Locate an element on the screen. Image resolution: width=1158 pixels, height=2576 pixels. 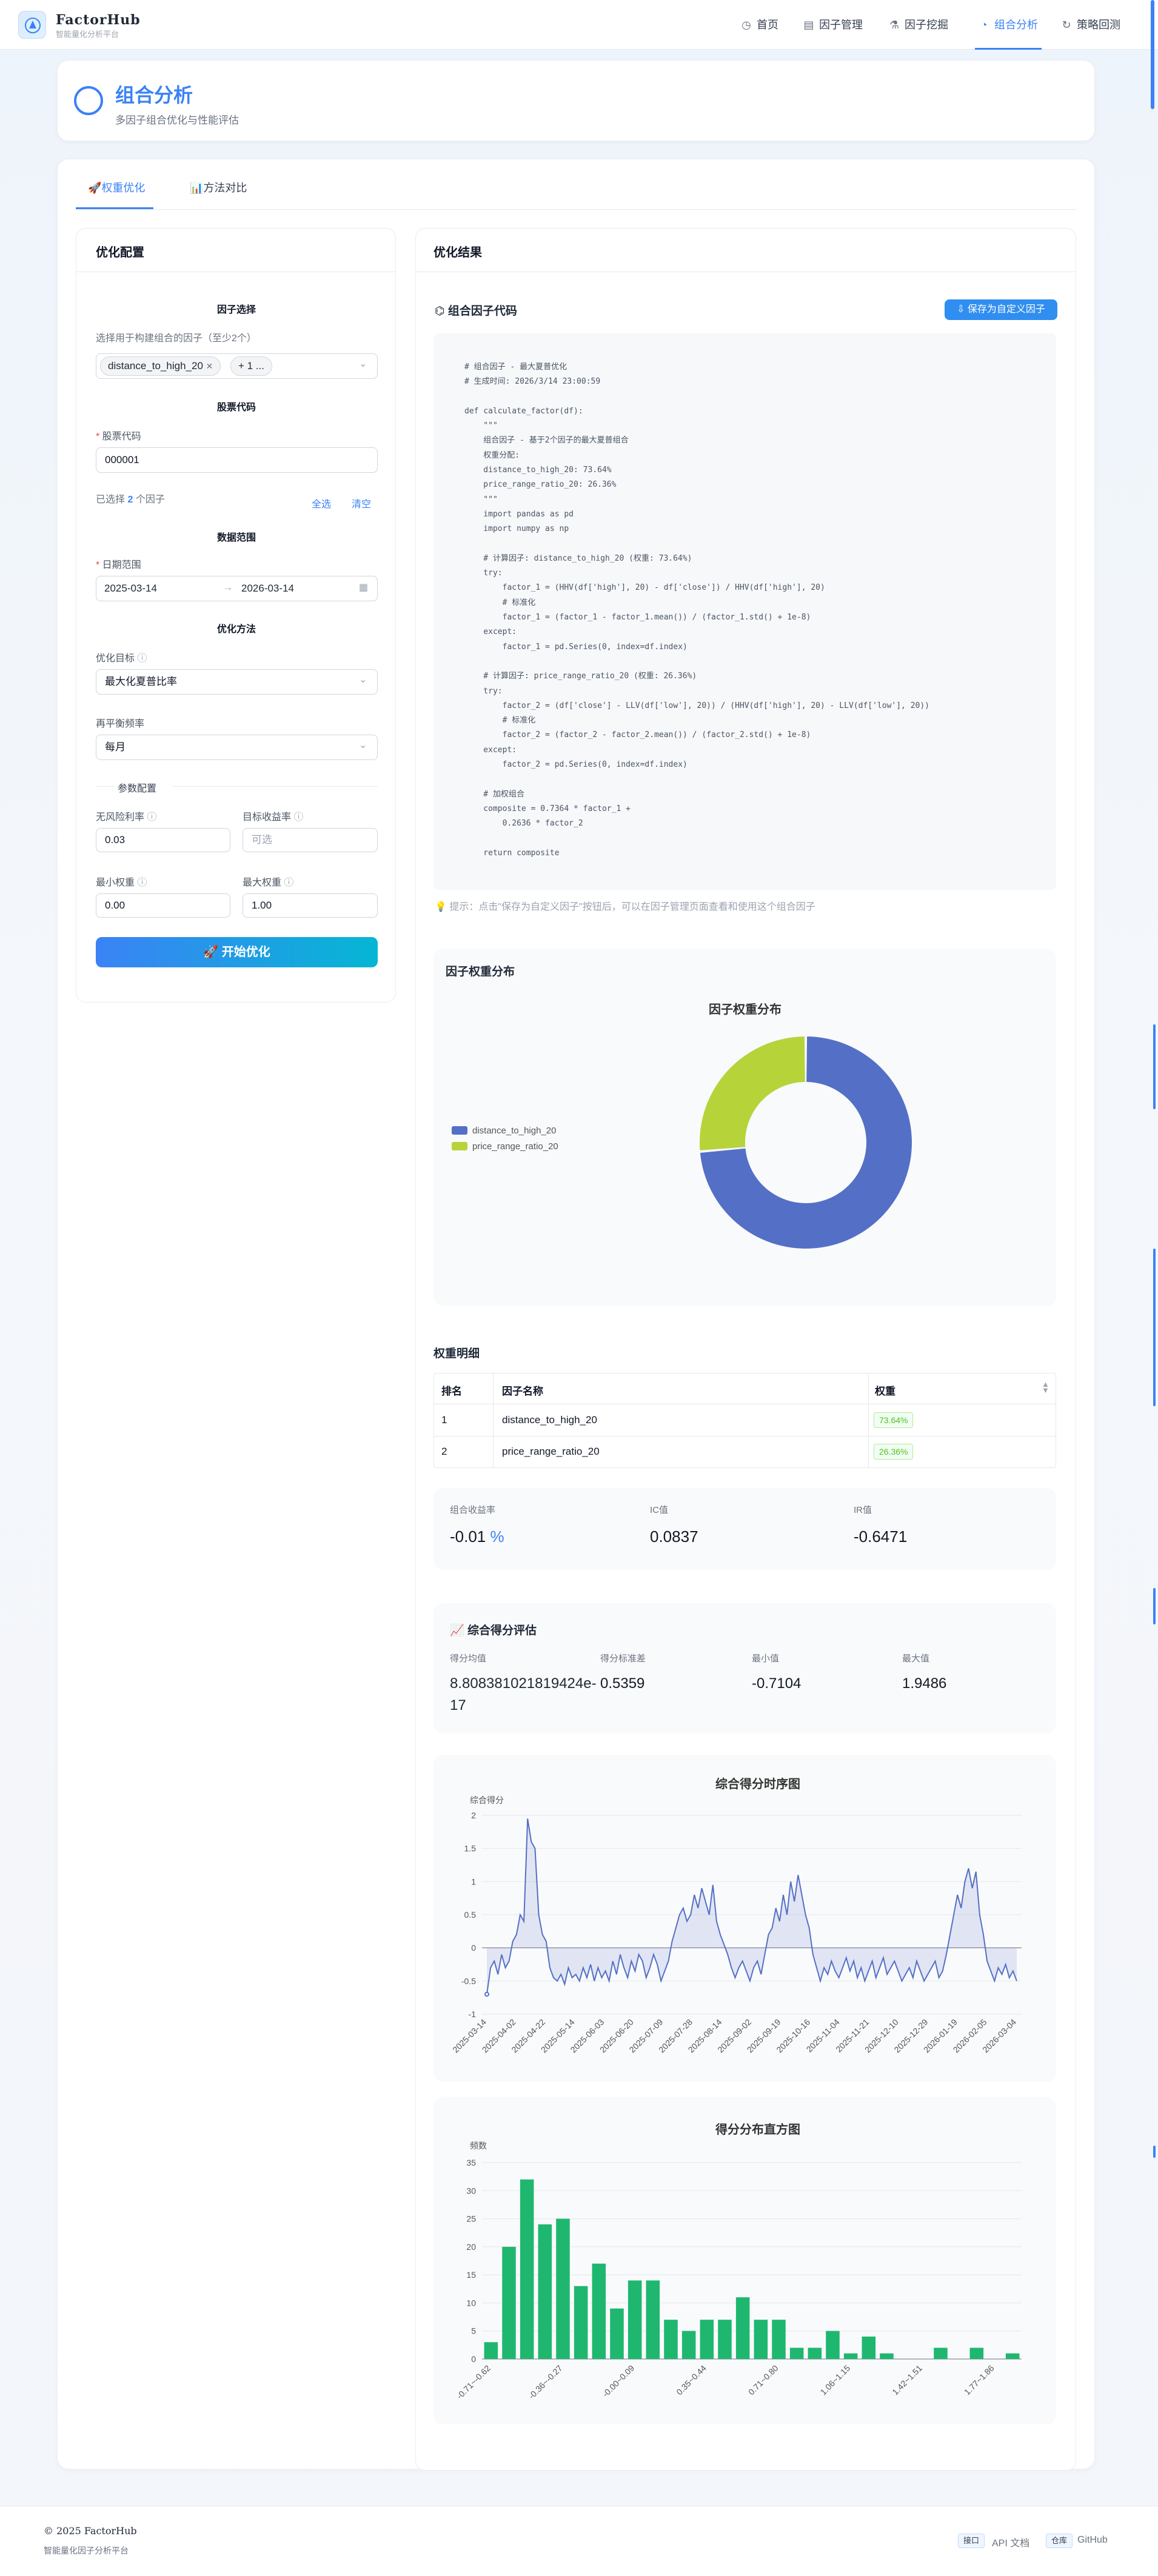
nav-home: ◷ 首页 is located at coordinates (759, 25).